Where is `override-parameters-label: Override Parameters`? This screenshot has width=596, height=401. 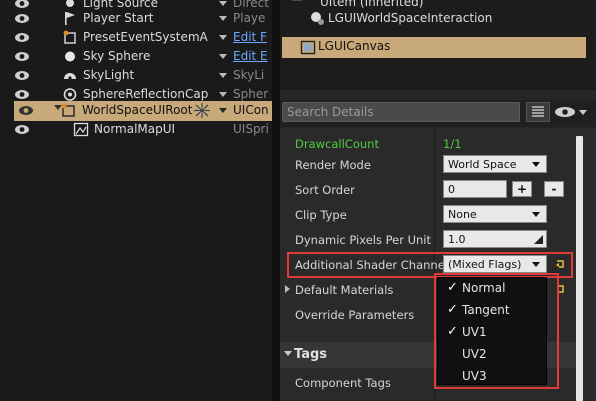
override-parameters-label: Override Parameters is located at coordinates (355, 315).